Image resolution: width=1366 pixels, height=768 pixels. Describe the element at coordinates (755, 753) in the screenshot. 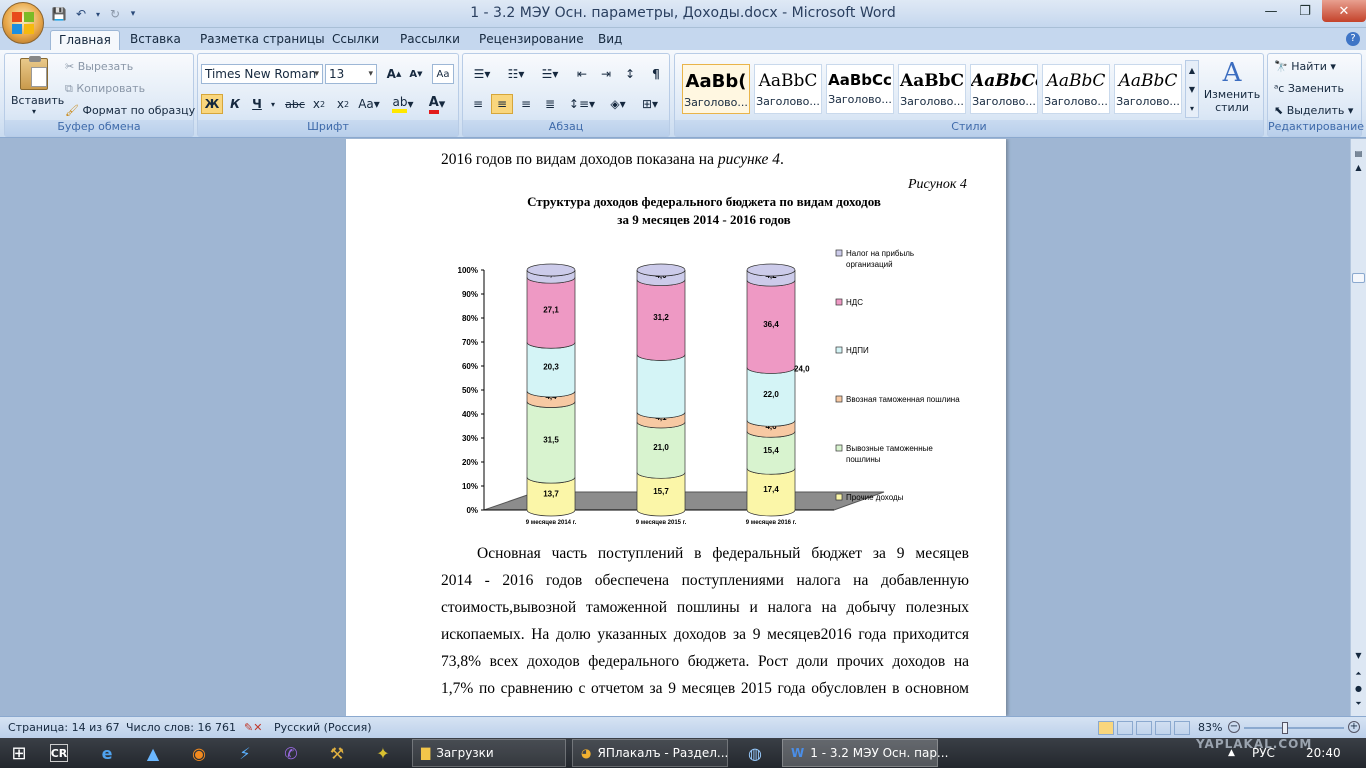

I see `taskbar-pin: ◍` at that location.